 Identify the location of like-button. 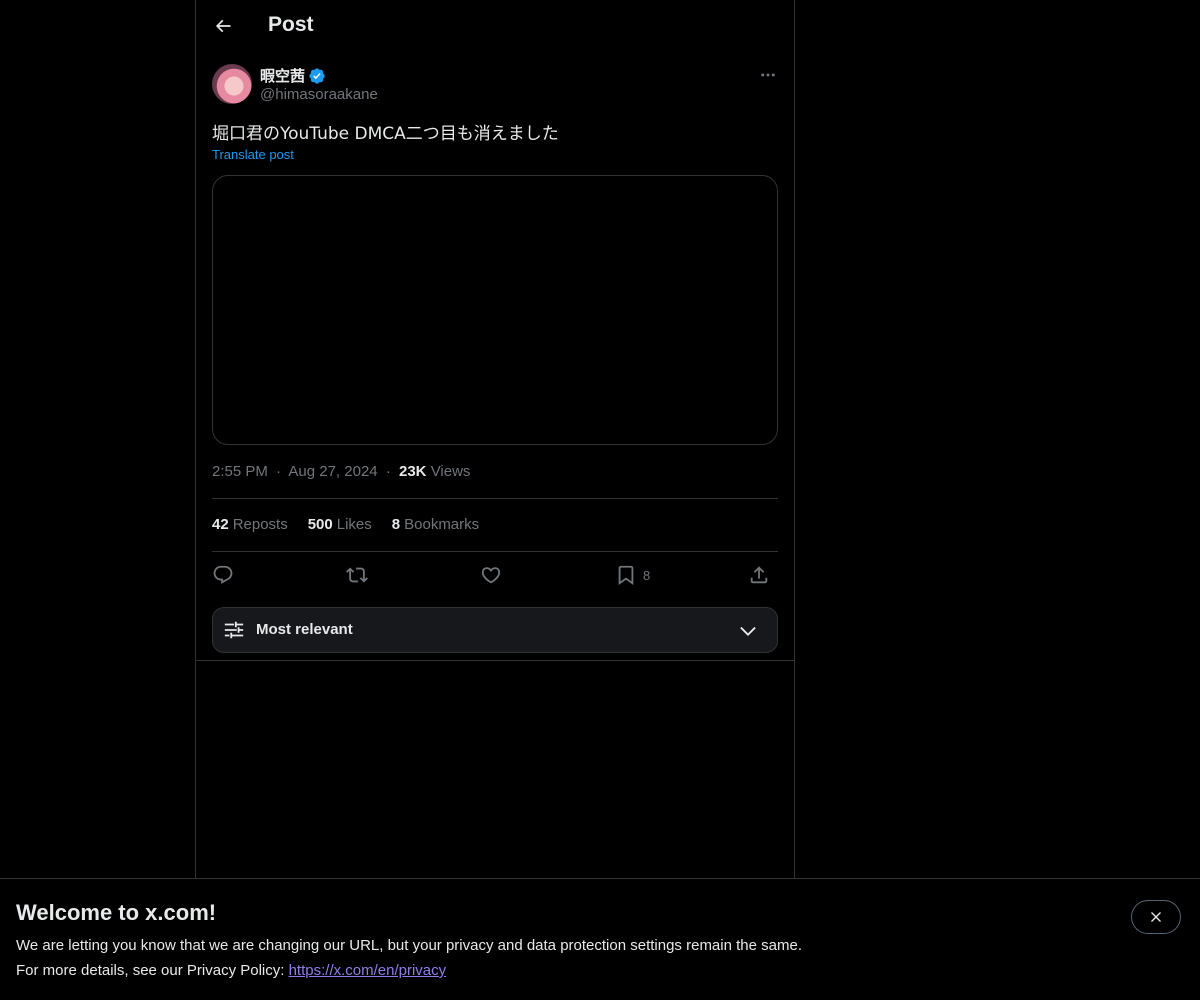
(491, 575).